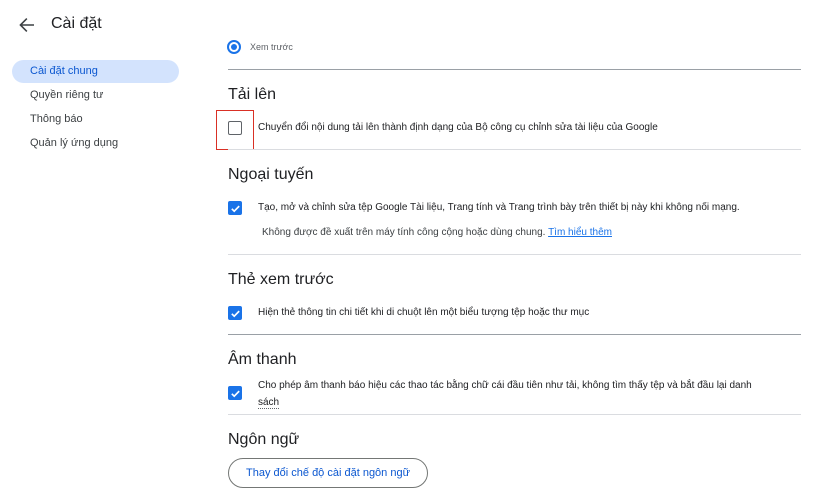  Describe the element at coordinates (538, 402) in the screenshot. I see `sound-option-line2: sách` at that location.